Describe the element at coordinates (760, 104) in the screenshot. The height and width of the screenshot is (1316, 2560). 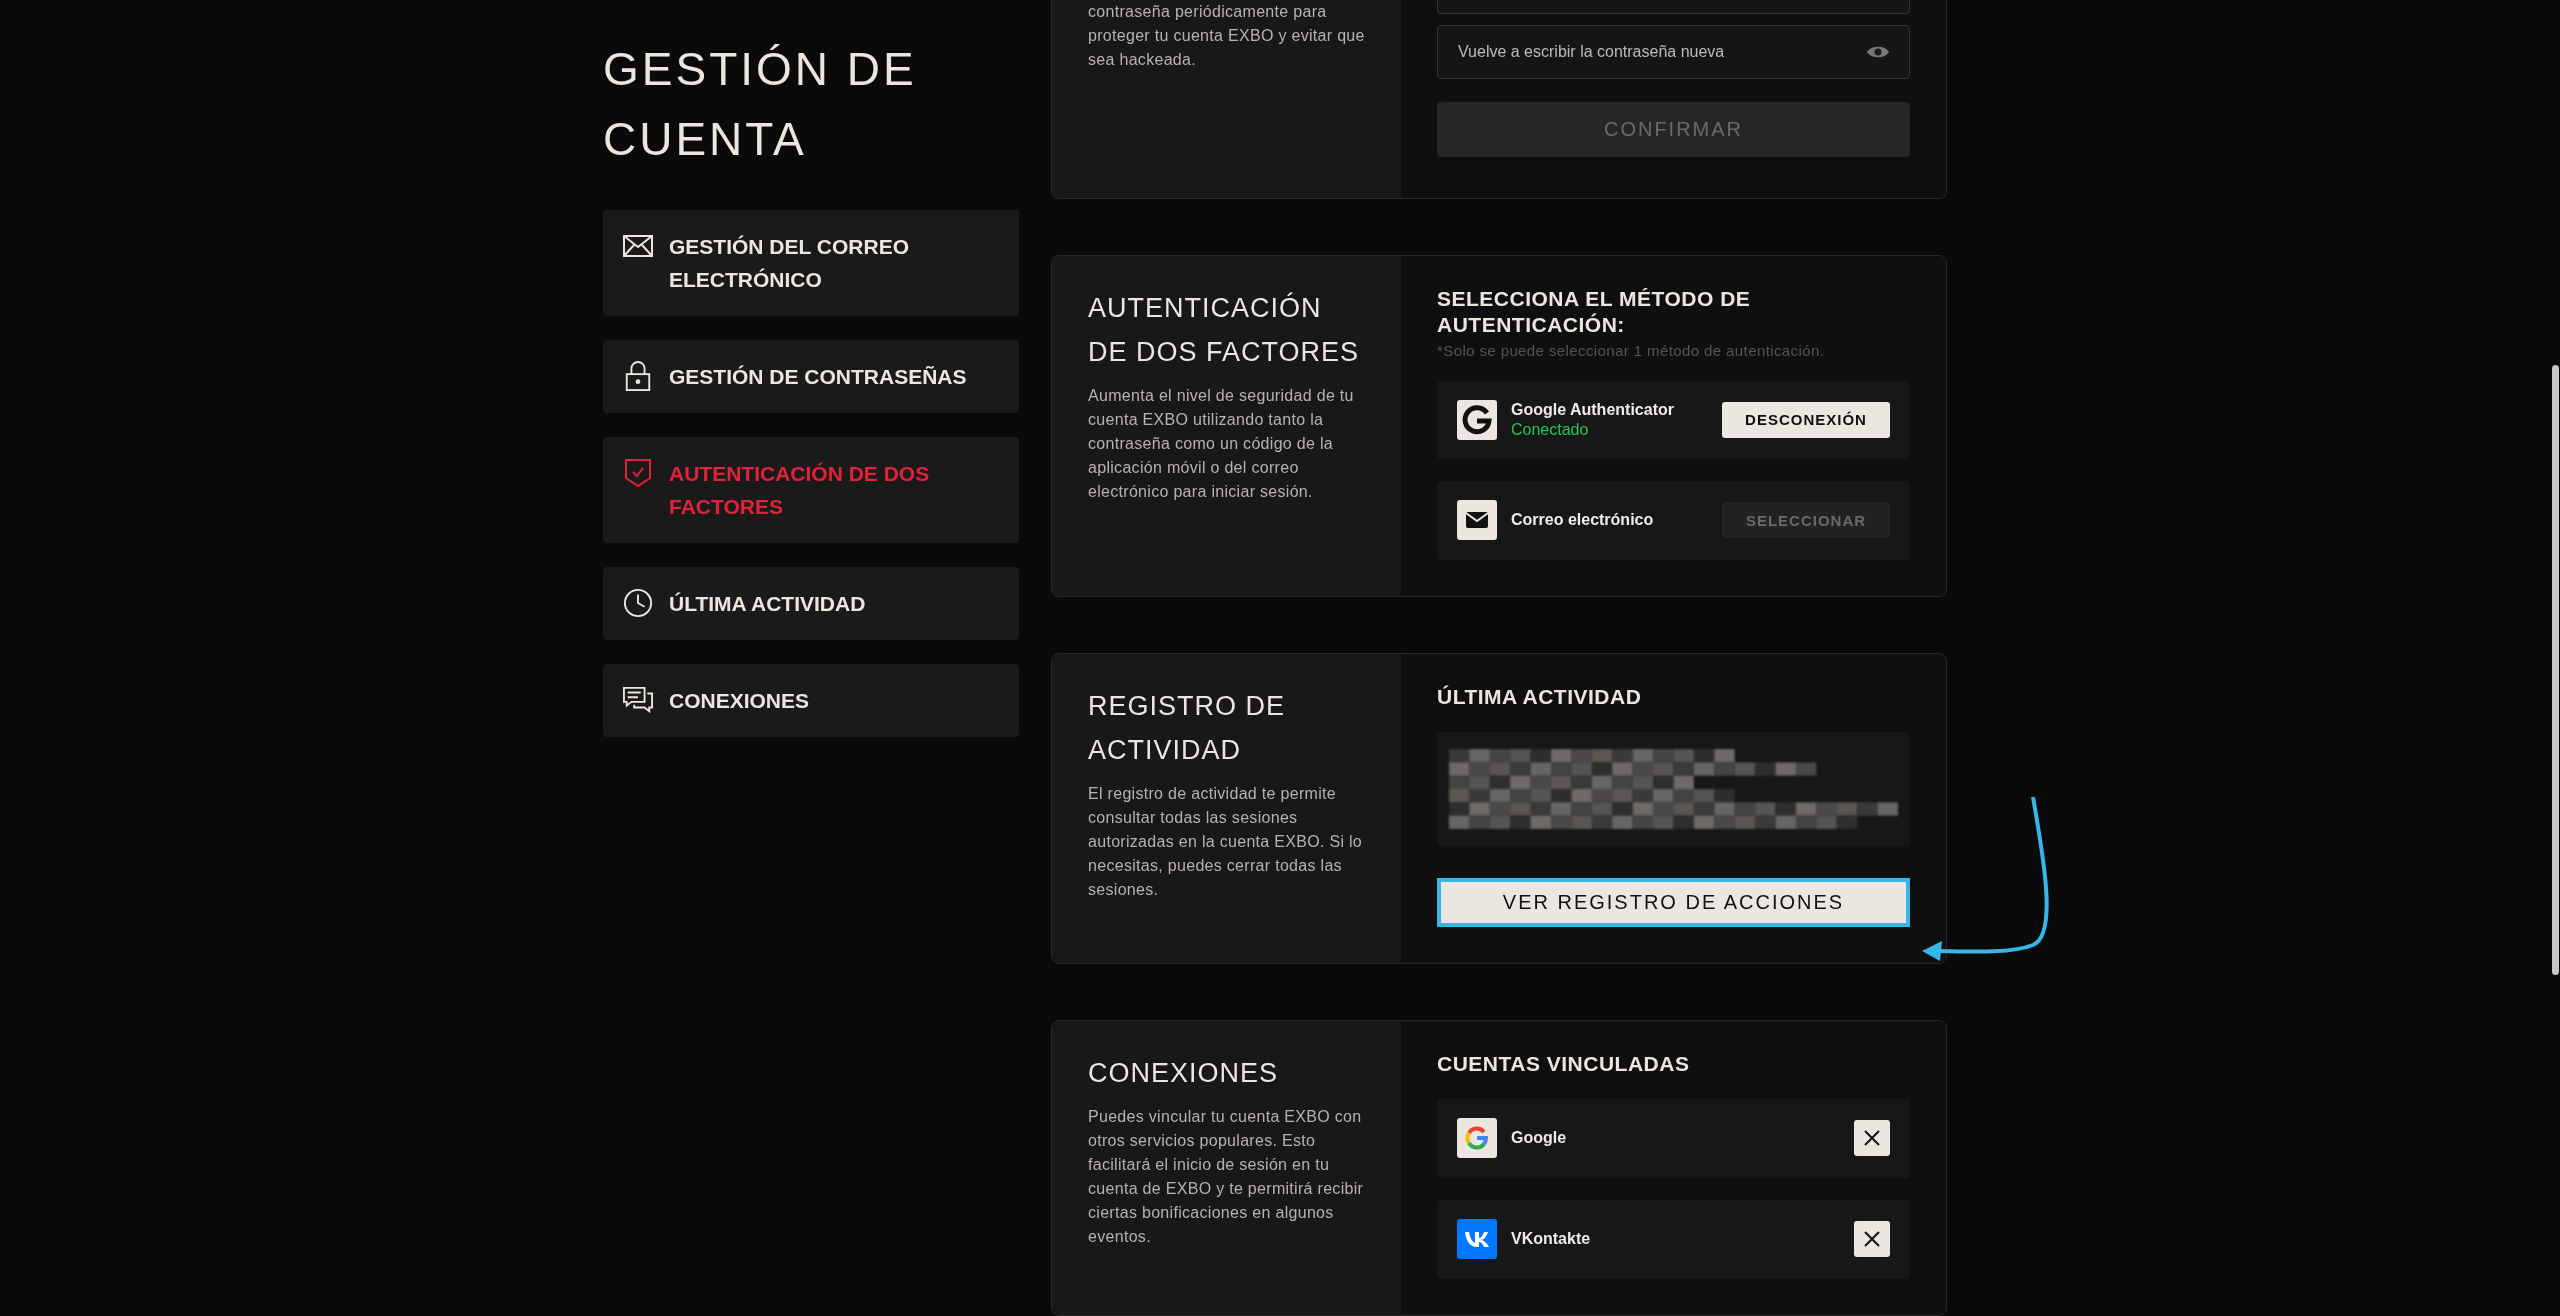
I see `page-title: GESTIÓN DE CUENTA` at that location.